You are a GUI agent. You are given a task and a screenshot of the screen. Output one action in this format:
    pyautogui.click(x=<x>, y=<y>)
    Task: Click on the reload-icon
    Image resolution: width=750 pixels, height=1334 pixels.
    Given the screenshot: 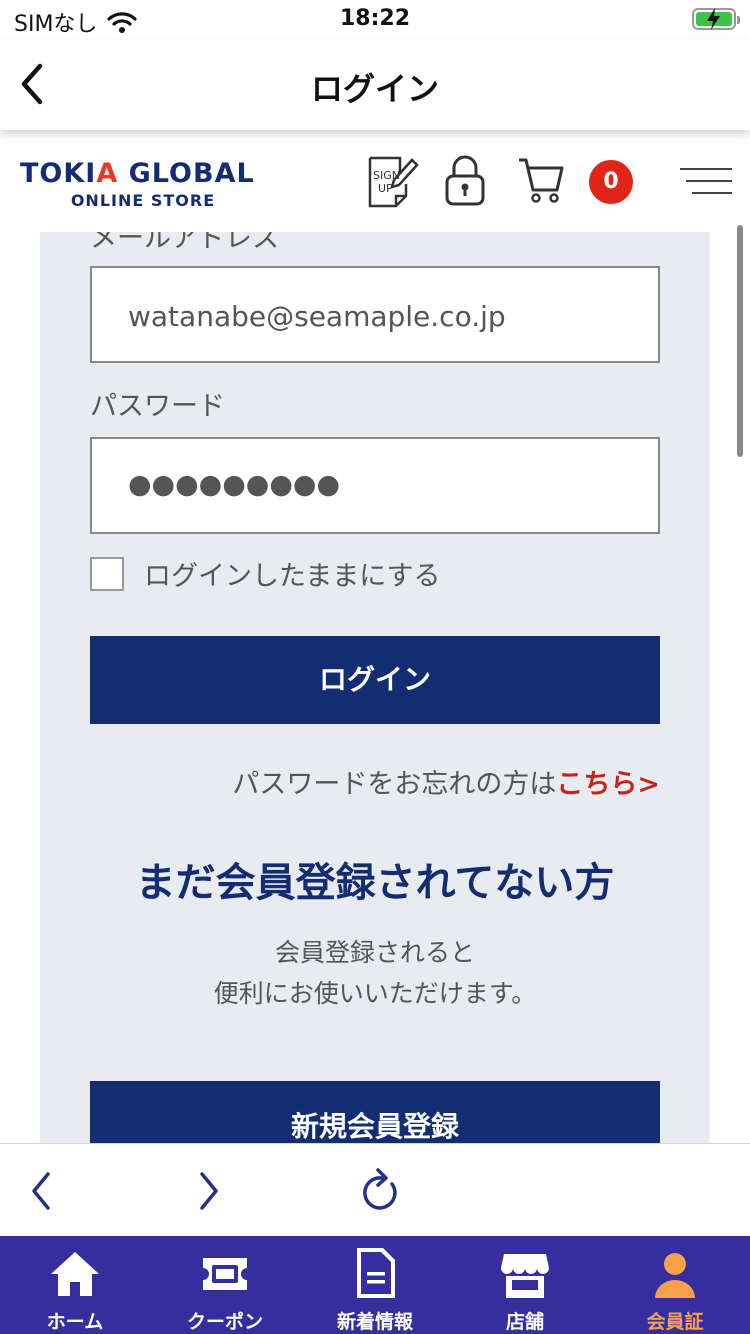 What is the action you would take?
    pyautogui.click(x=381, y=1191)
    